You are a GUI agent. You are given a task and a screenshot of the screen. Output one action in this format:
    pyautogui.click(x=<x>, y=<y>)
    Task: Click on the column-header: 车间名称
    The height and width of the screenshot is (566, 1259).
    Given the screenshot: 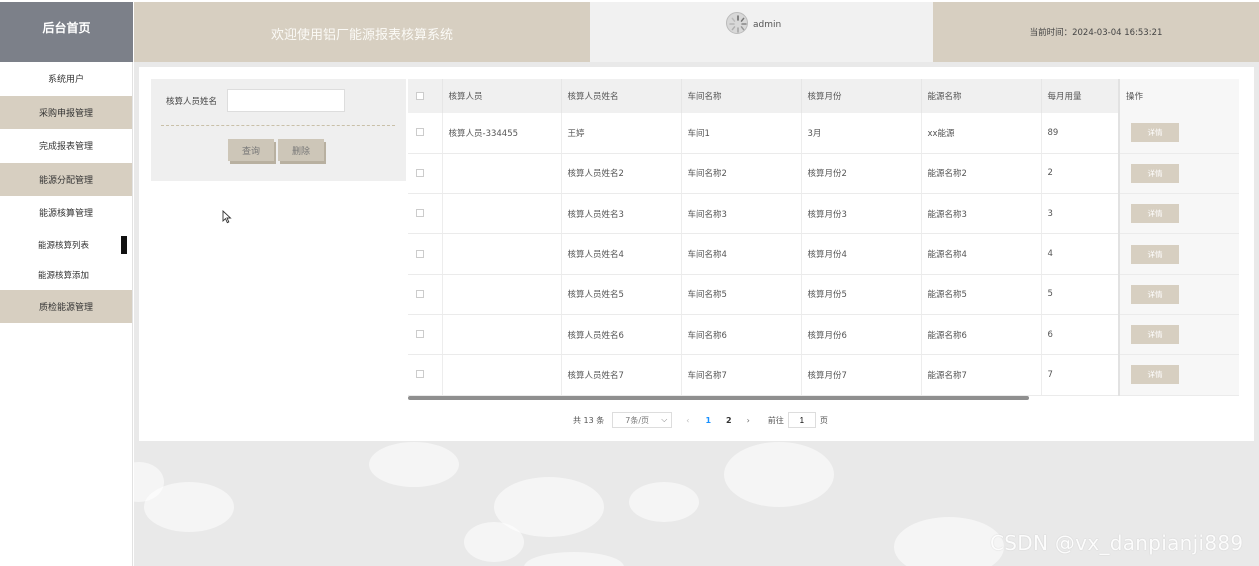 What is the action you would take?
    pyautogui.click(x=741, y=96)
    